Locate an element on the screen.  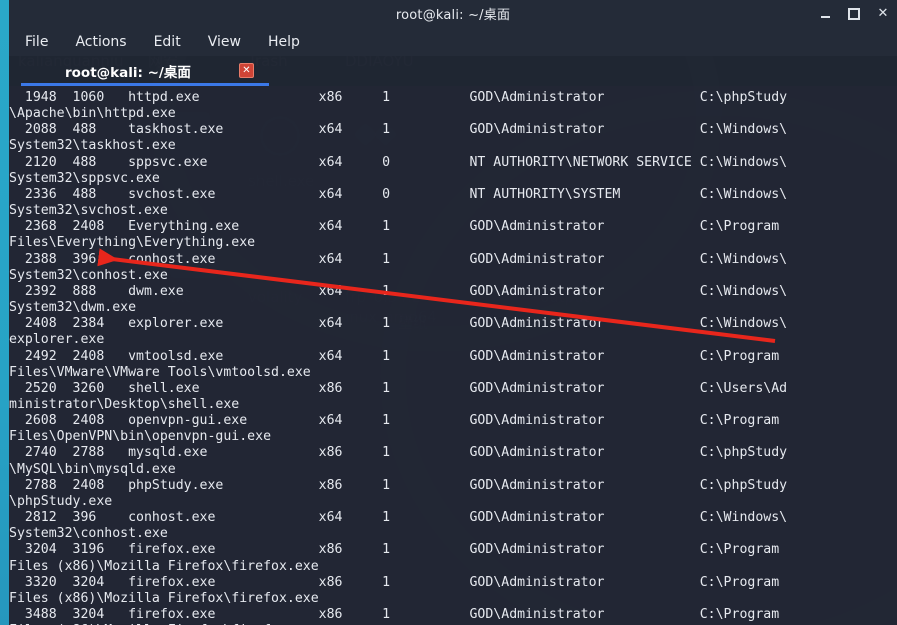
menu-item-edit: Edit is located at coordinates (167, 42).